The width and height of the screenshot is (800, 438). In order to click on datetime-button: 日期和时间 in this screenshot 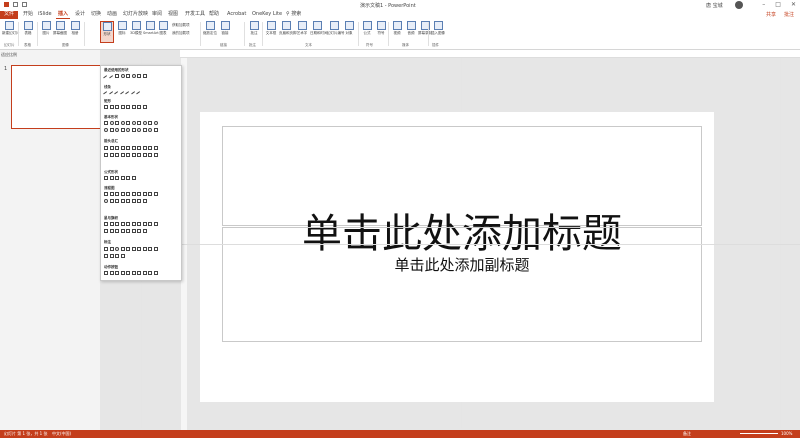, I will do `click(319, 32)`.